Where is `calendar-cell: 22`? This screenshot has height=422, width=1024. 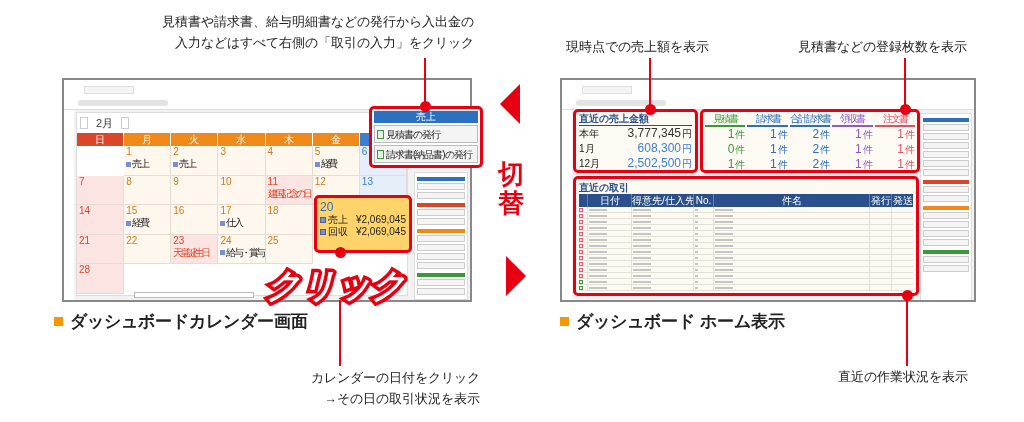 calendar-cell: 22 is located at coordinates (148, 249).